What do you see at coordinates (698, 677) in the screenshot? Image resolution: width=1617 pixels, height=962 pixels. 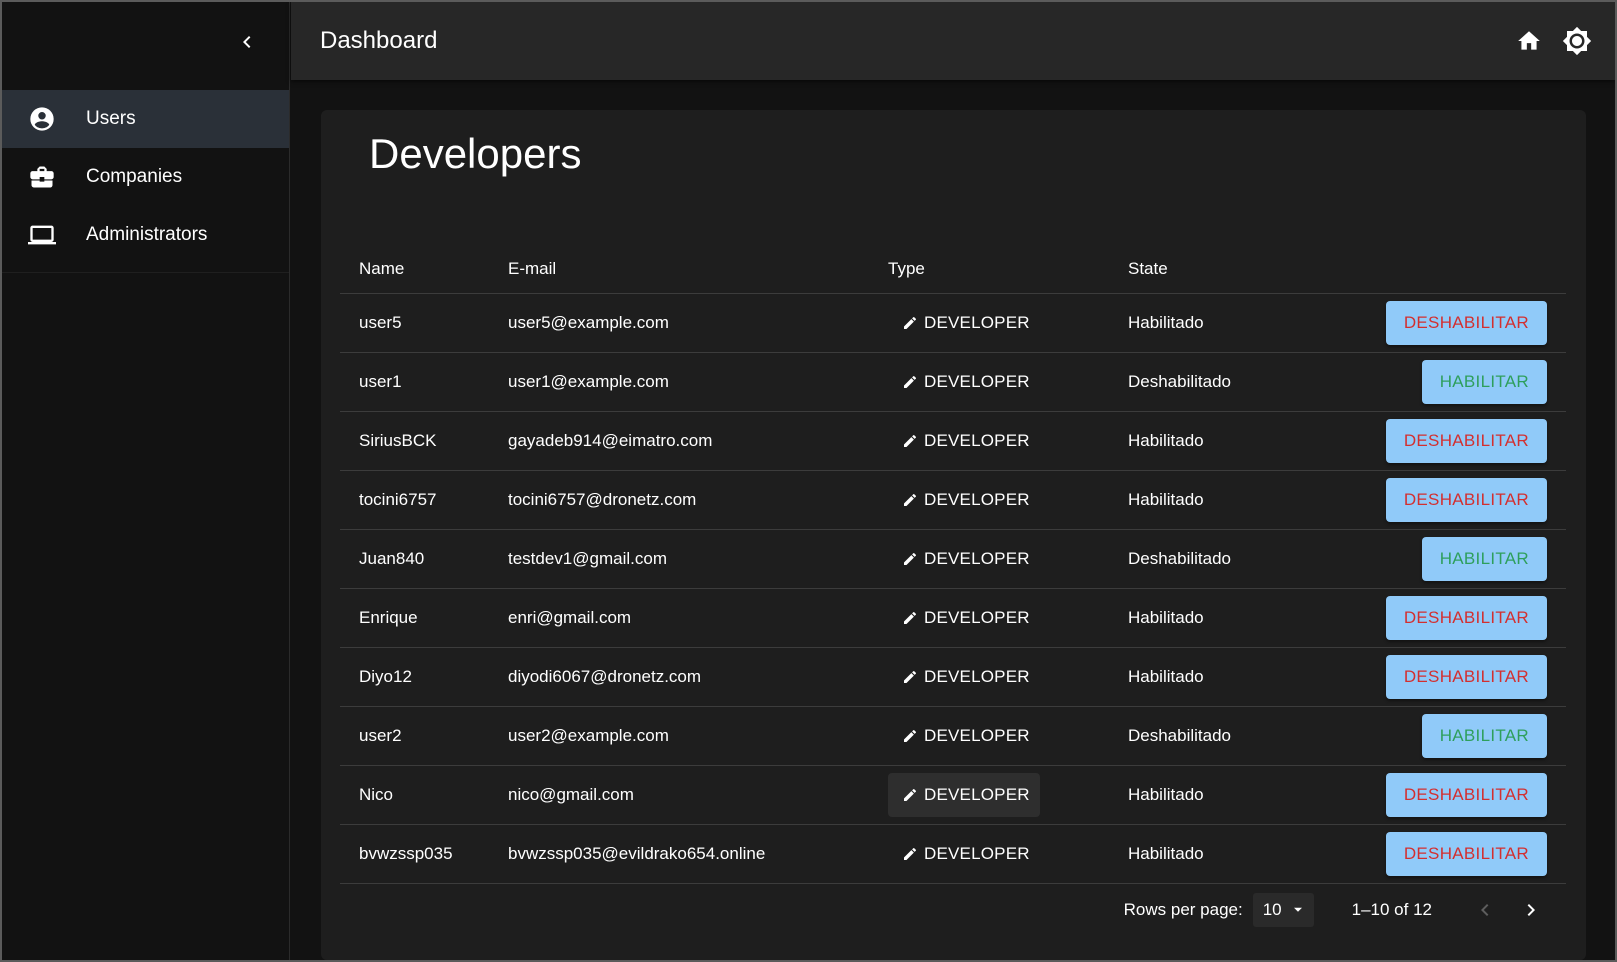 I see `cell-email: diyodi6067@dronetz.com` at bounding box center [698, 677].